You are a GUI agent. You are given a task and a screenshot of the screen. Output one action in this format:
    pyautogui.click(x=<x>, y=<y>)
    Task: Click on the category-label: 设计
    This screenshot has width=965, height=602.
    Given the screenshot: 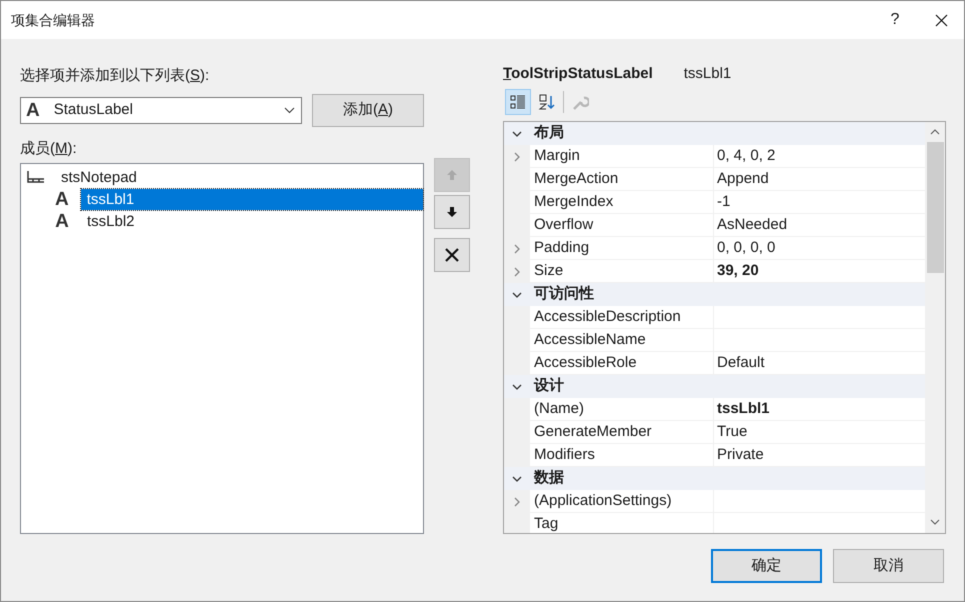 What is the action you would take?
    pyautogui.click(x=549, y=386)
    